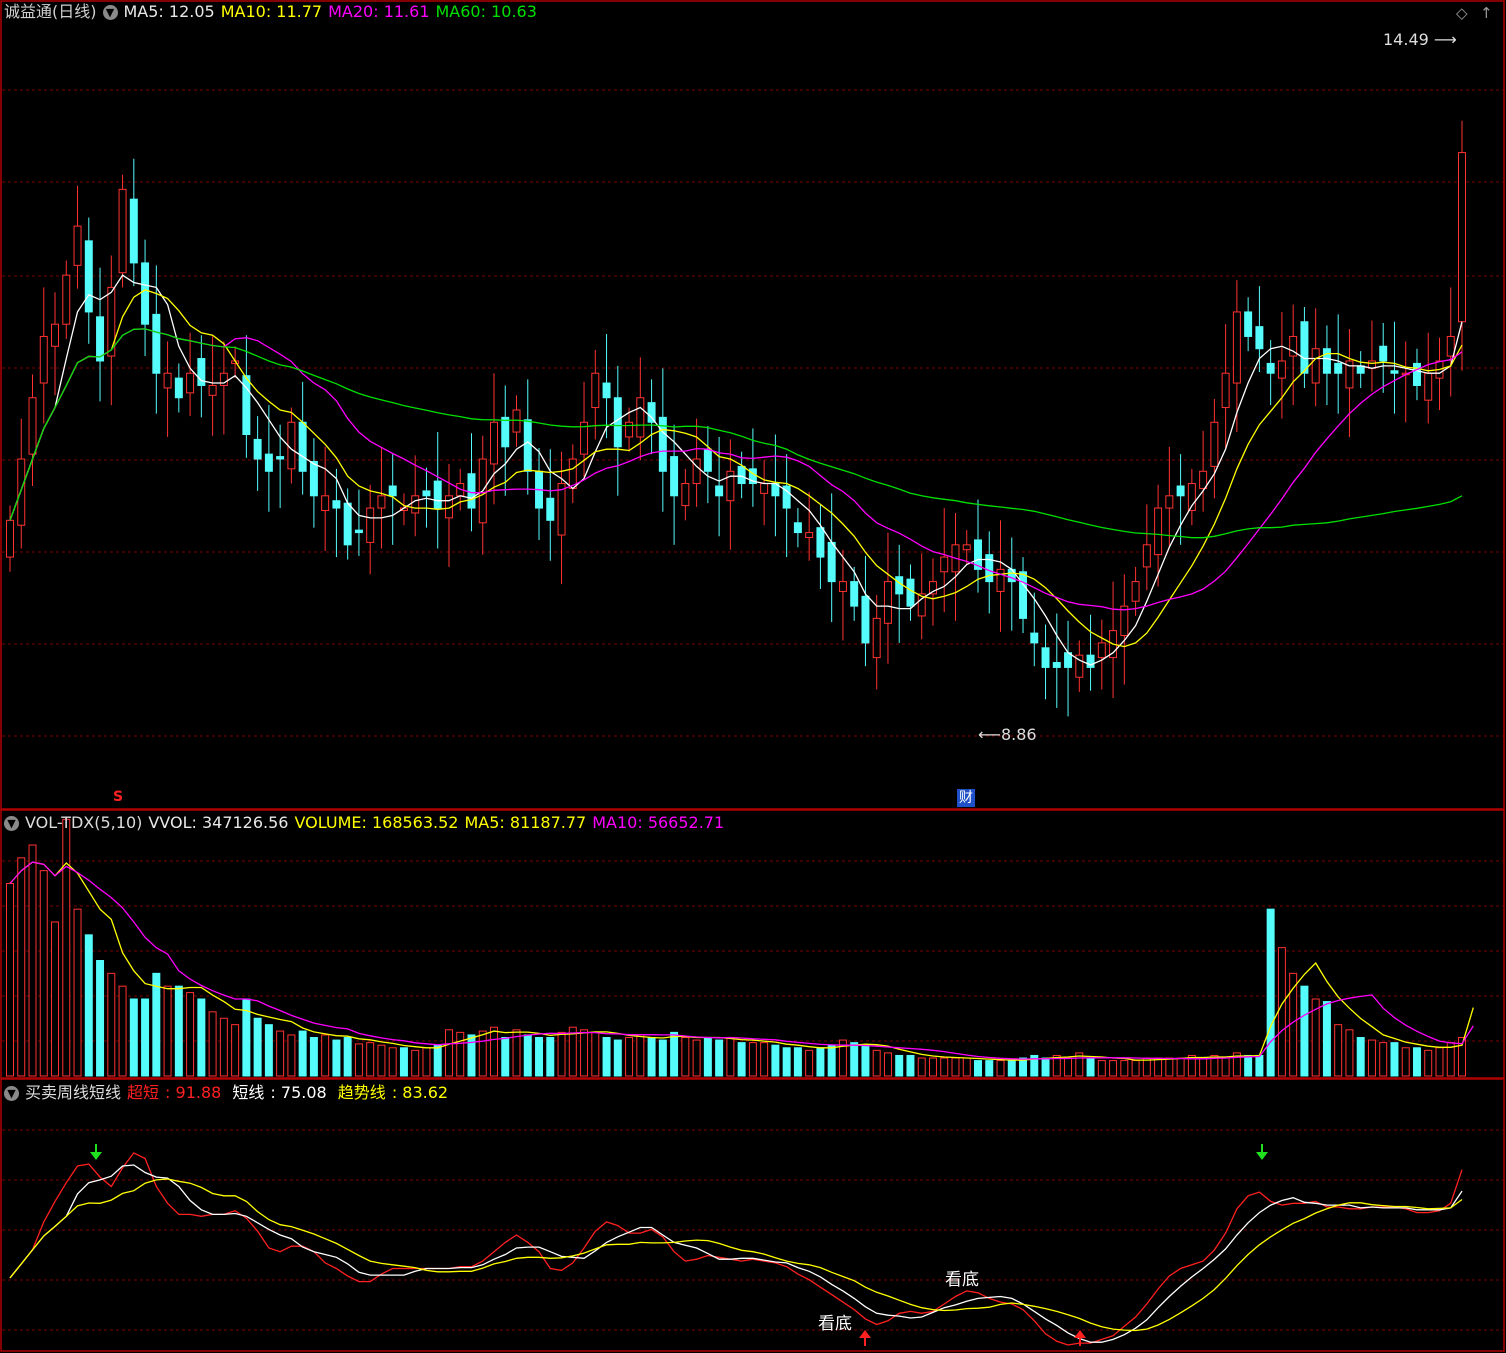 The height and width of the screenshot is (1353, 1506). I want to click on finance-marker: 财, so click(966, 798).